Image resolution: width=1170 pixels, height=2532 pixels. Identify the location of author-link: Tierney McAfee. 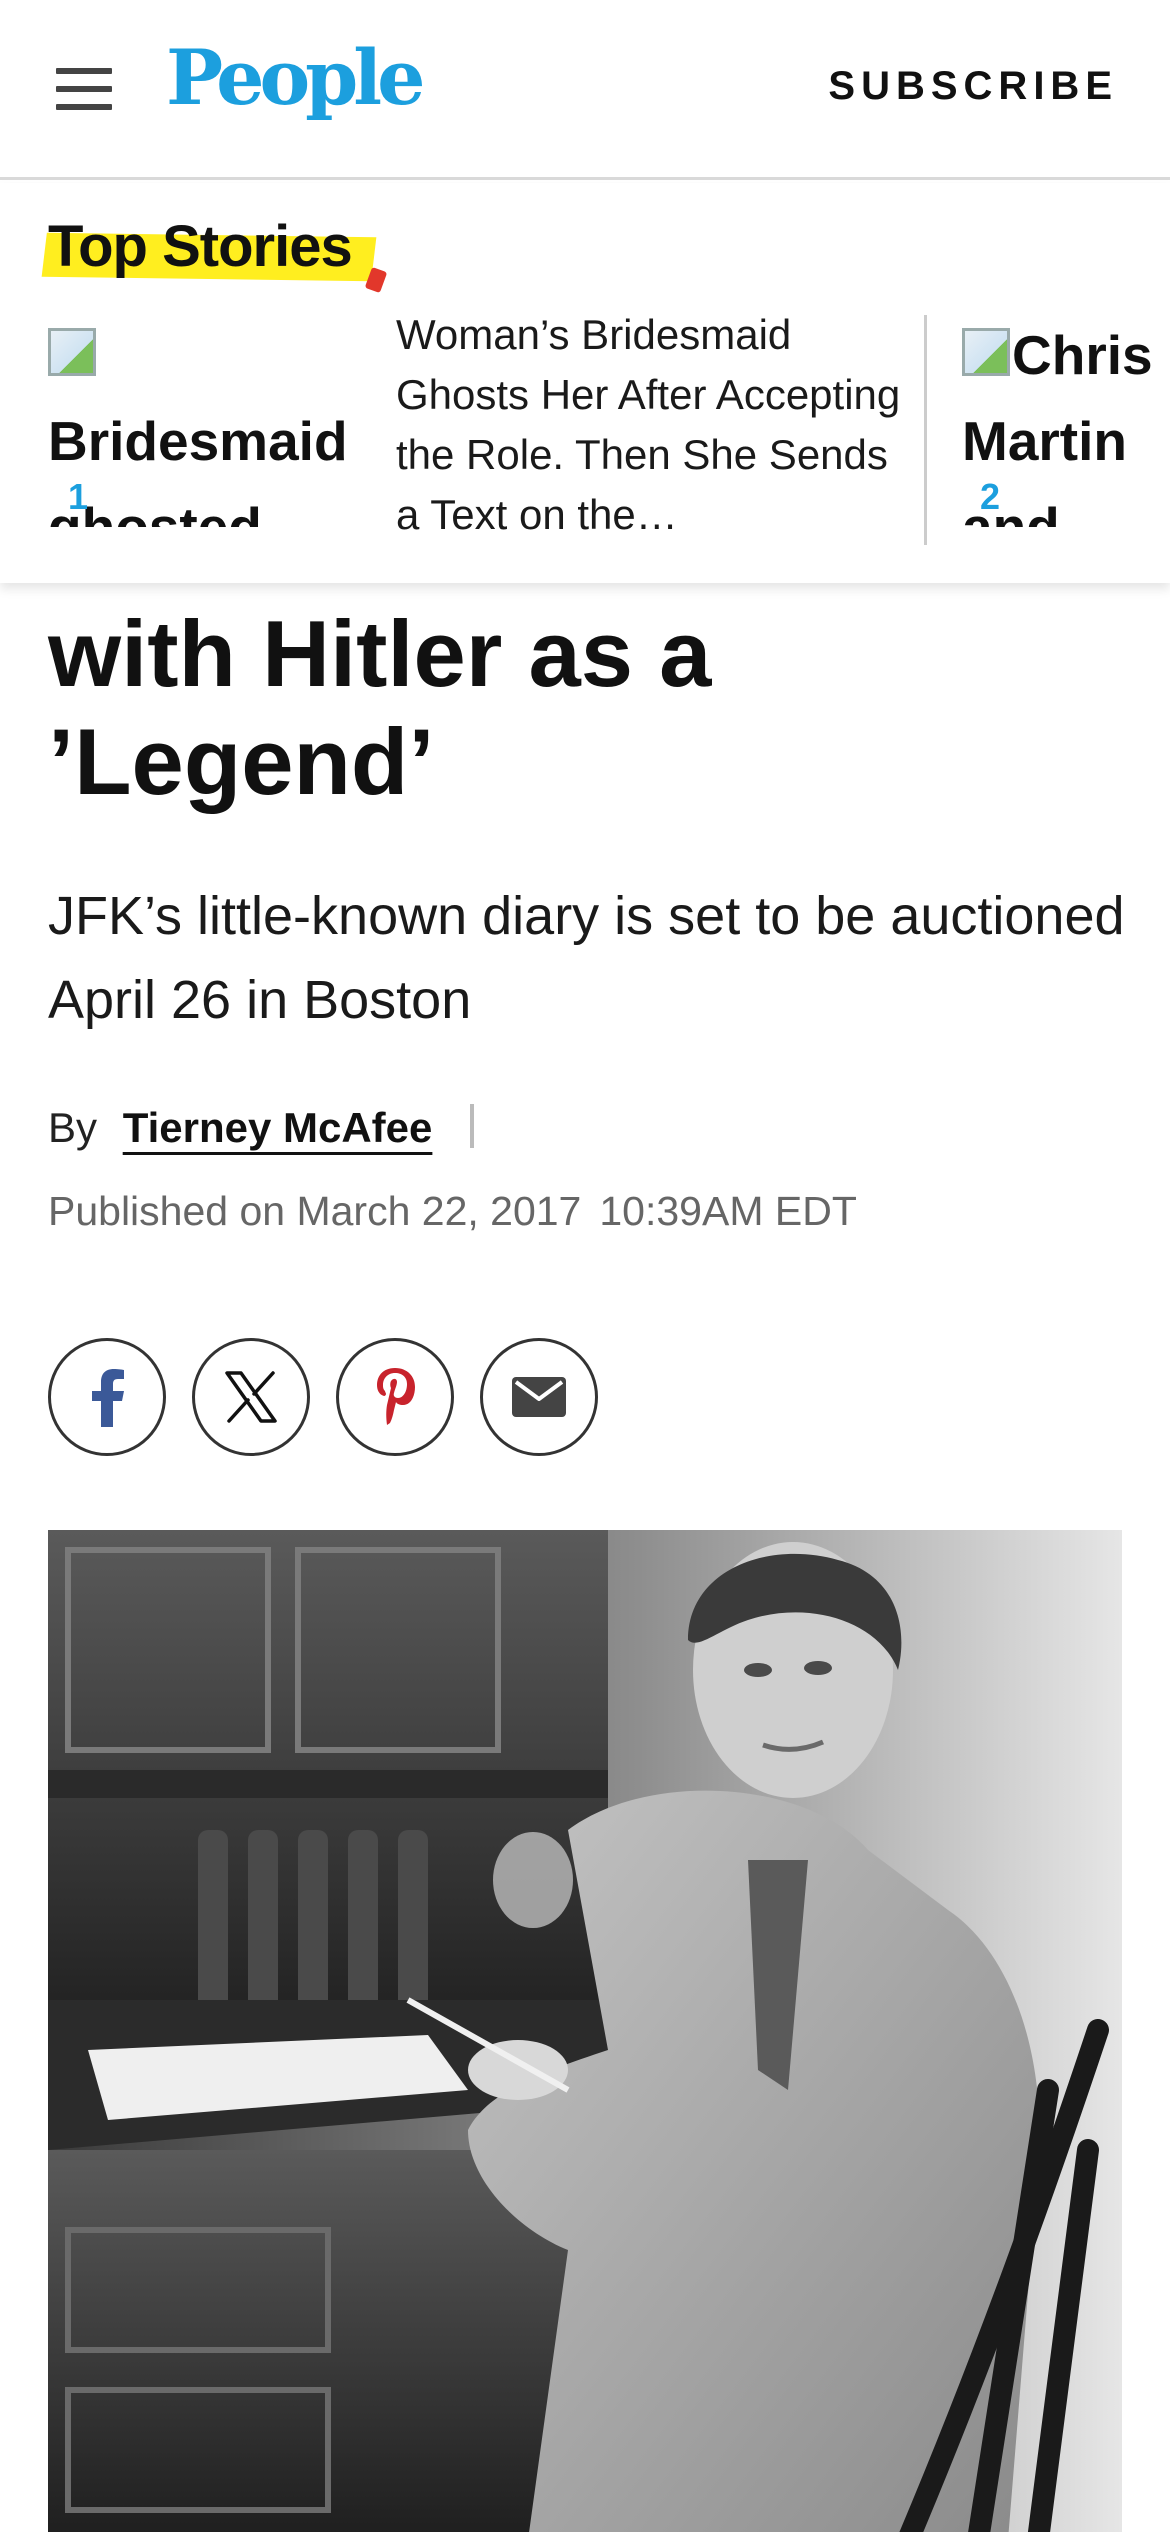
(278, 1127).